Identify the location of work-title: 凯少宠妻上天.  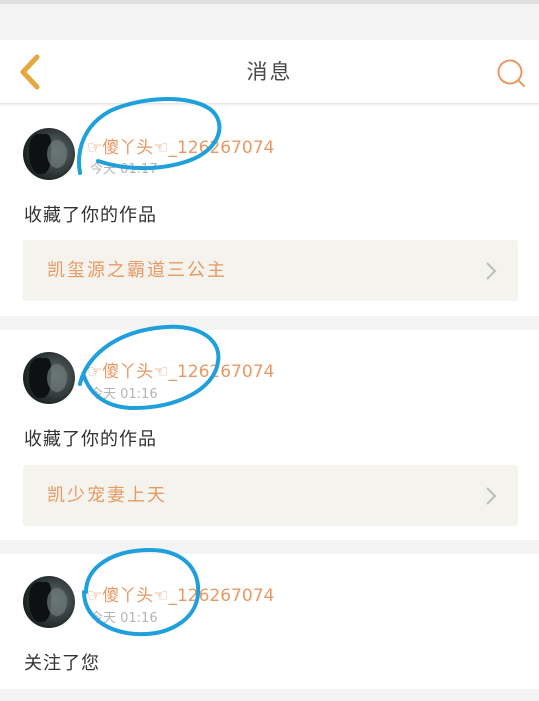
(107, 495).